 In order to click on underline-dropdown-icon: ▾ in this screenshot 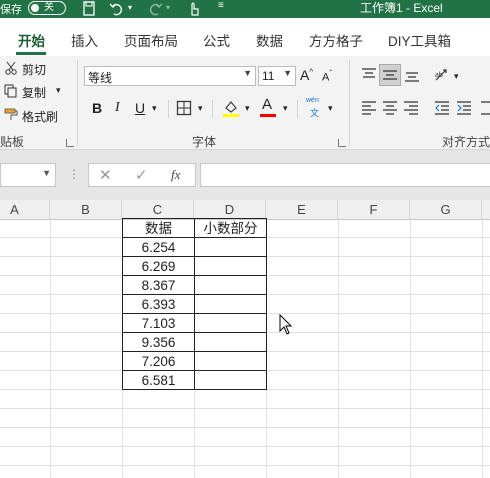, I will do `click(154, 108)`.